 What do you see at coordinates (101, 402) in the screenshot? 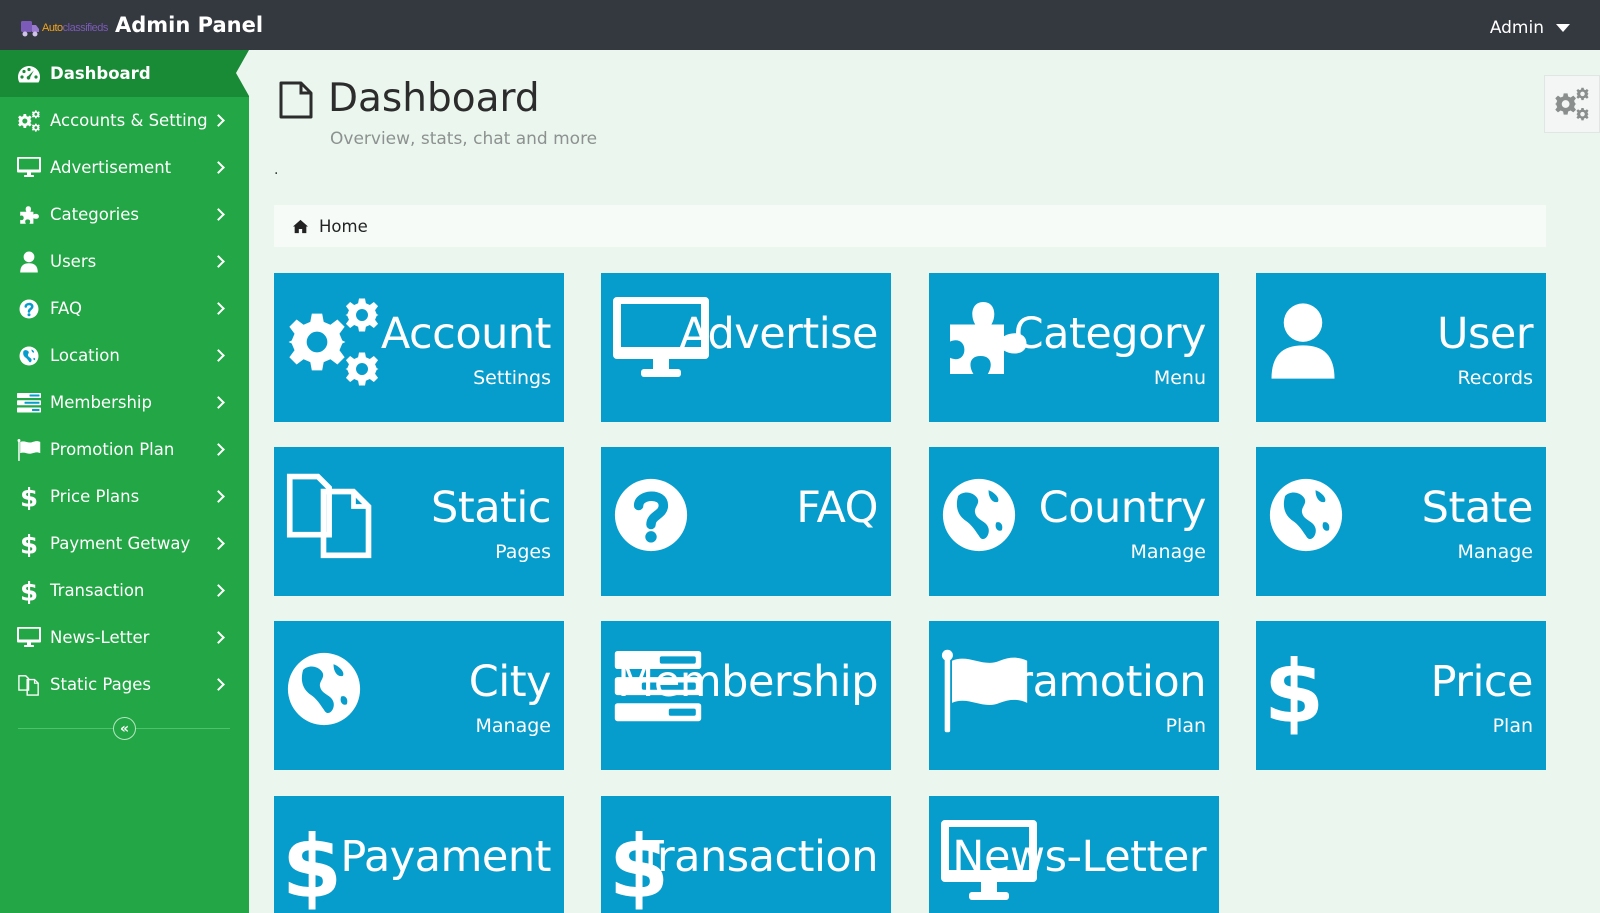
I see `sidebar-item-label: Membership` at bounding box center [101, 402].